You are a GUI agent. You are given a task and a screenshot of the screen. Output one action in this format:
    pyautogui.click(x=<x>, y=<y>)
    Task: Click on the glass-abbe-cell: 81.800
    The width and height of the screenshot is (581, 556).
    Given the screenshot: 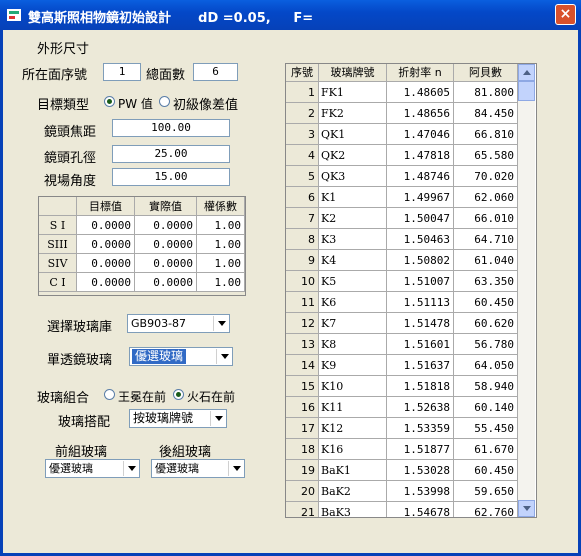 What is the action you would take?
    pyautogui.click(x=486, y=92)
    